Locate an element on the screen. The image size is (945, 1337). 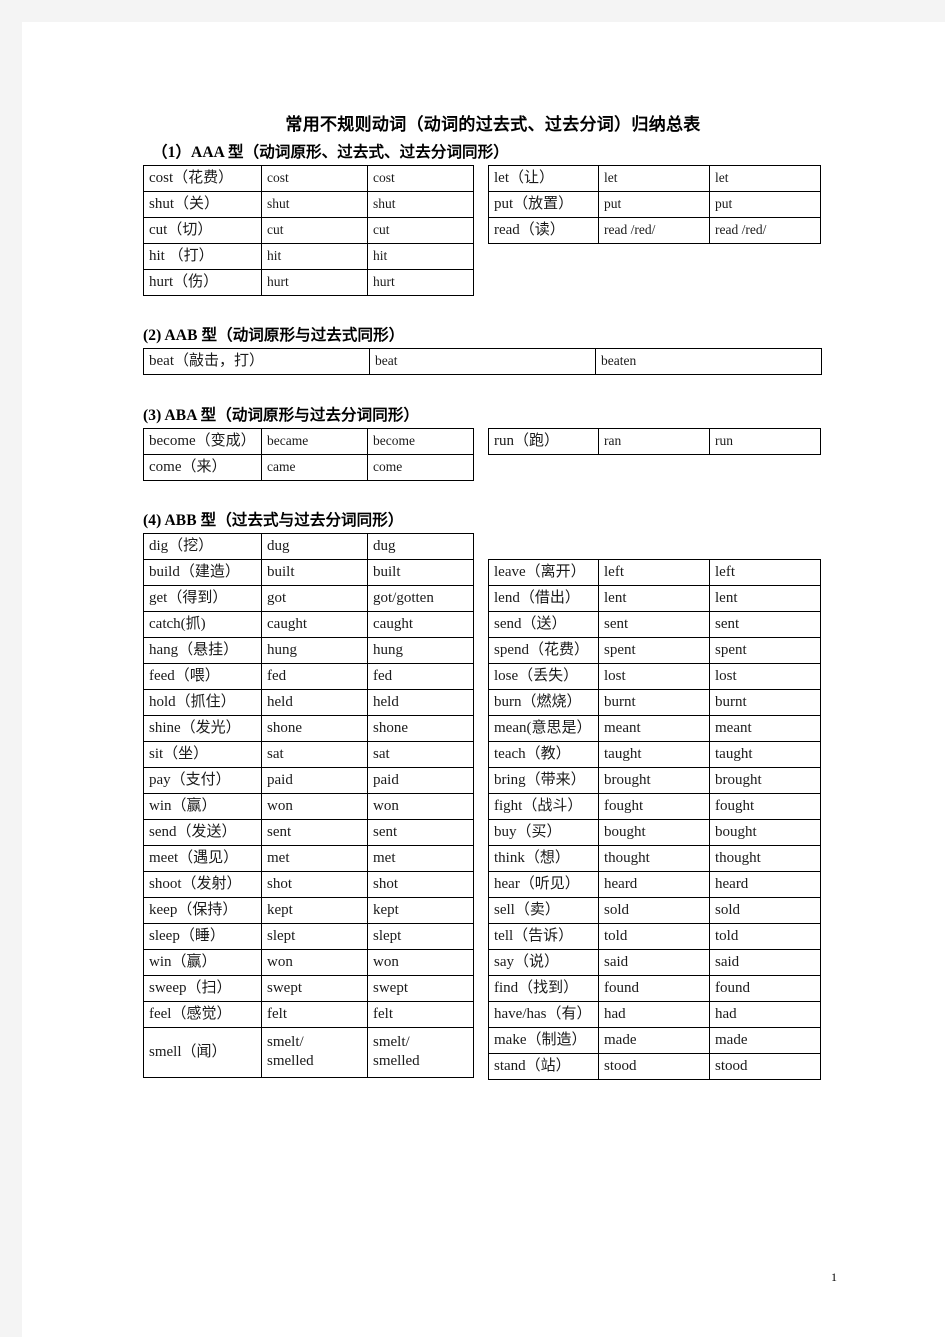
section-heading-aaa: （1）AAA 型（动词原形、过去式、过去分词同形） is located at coordinates (330, 152).